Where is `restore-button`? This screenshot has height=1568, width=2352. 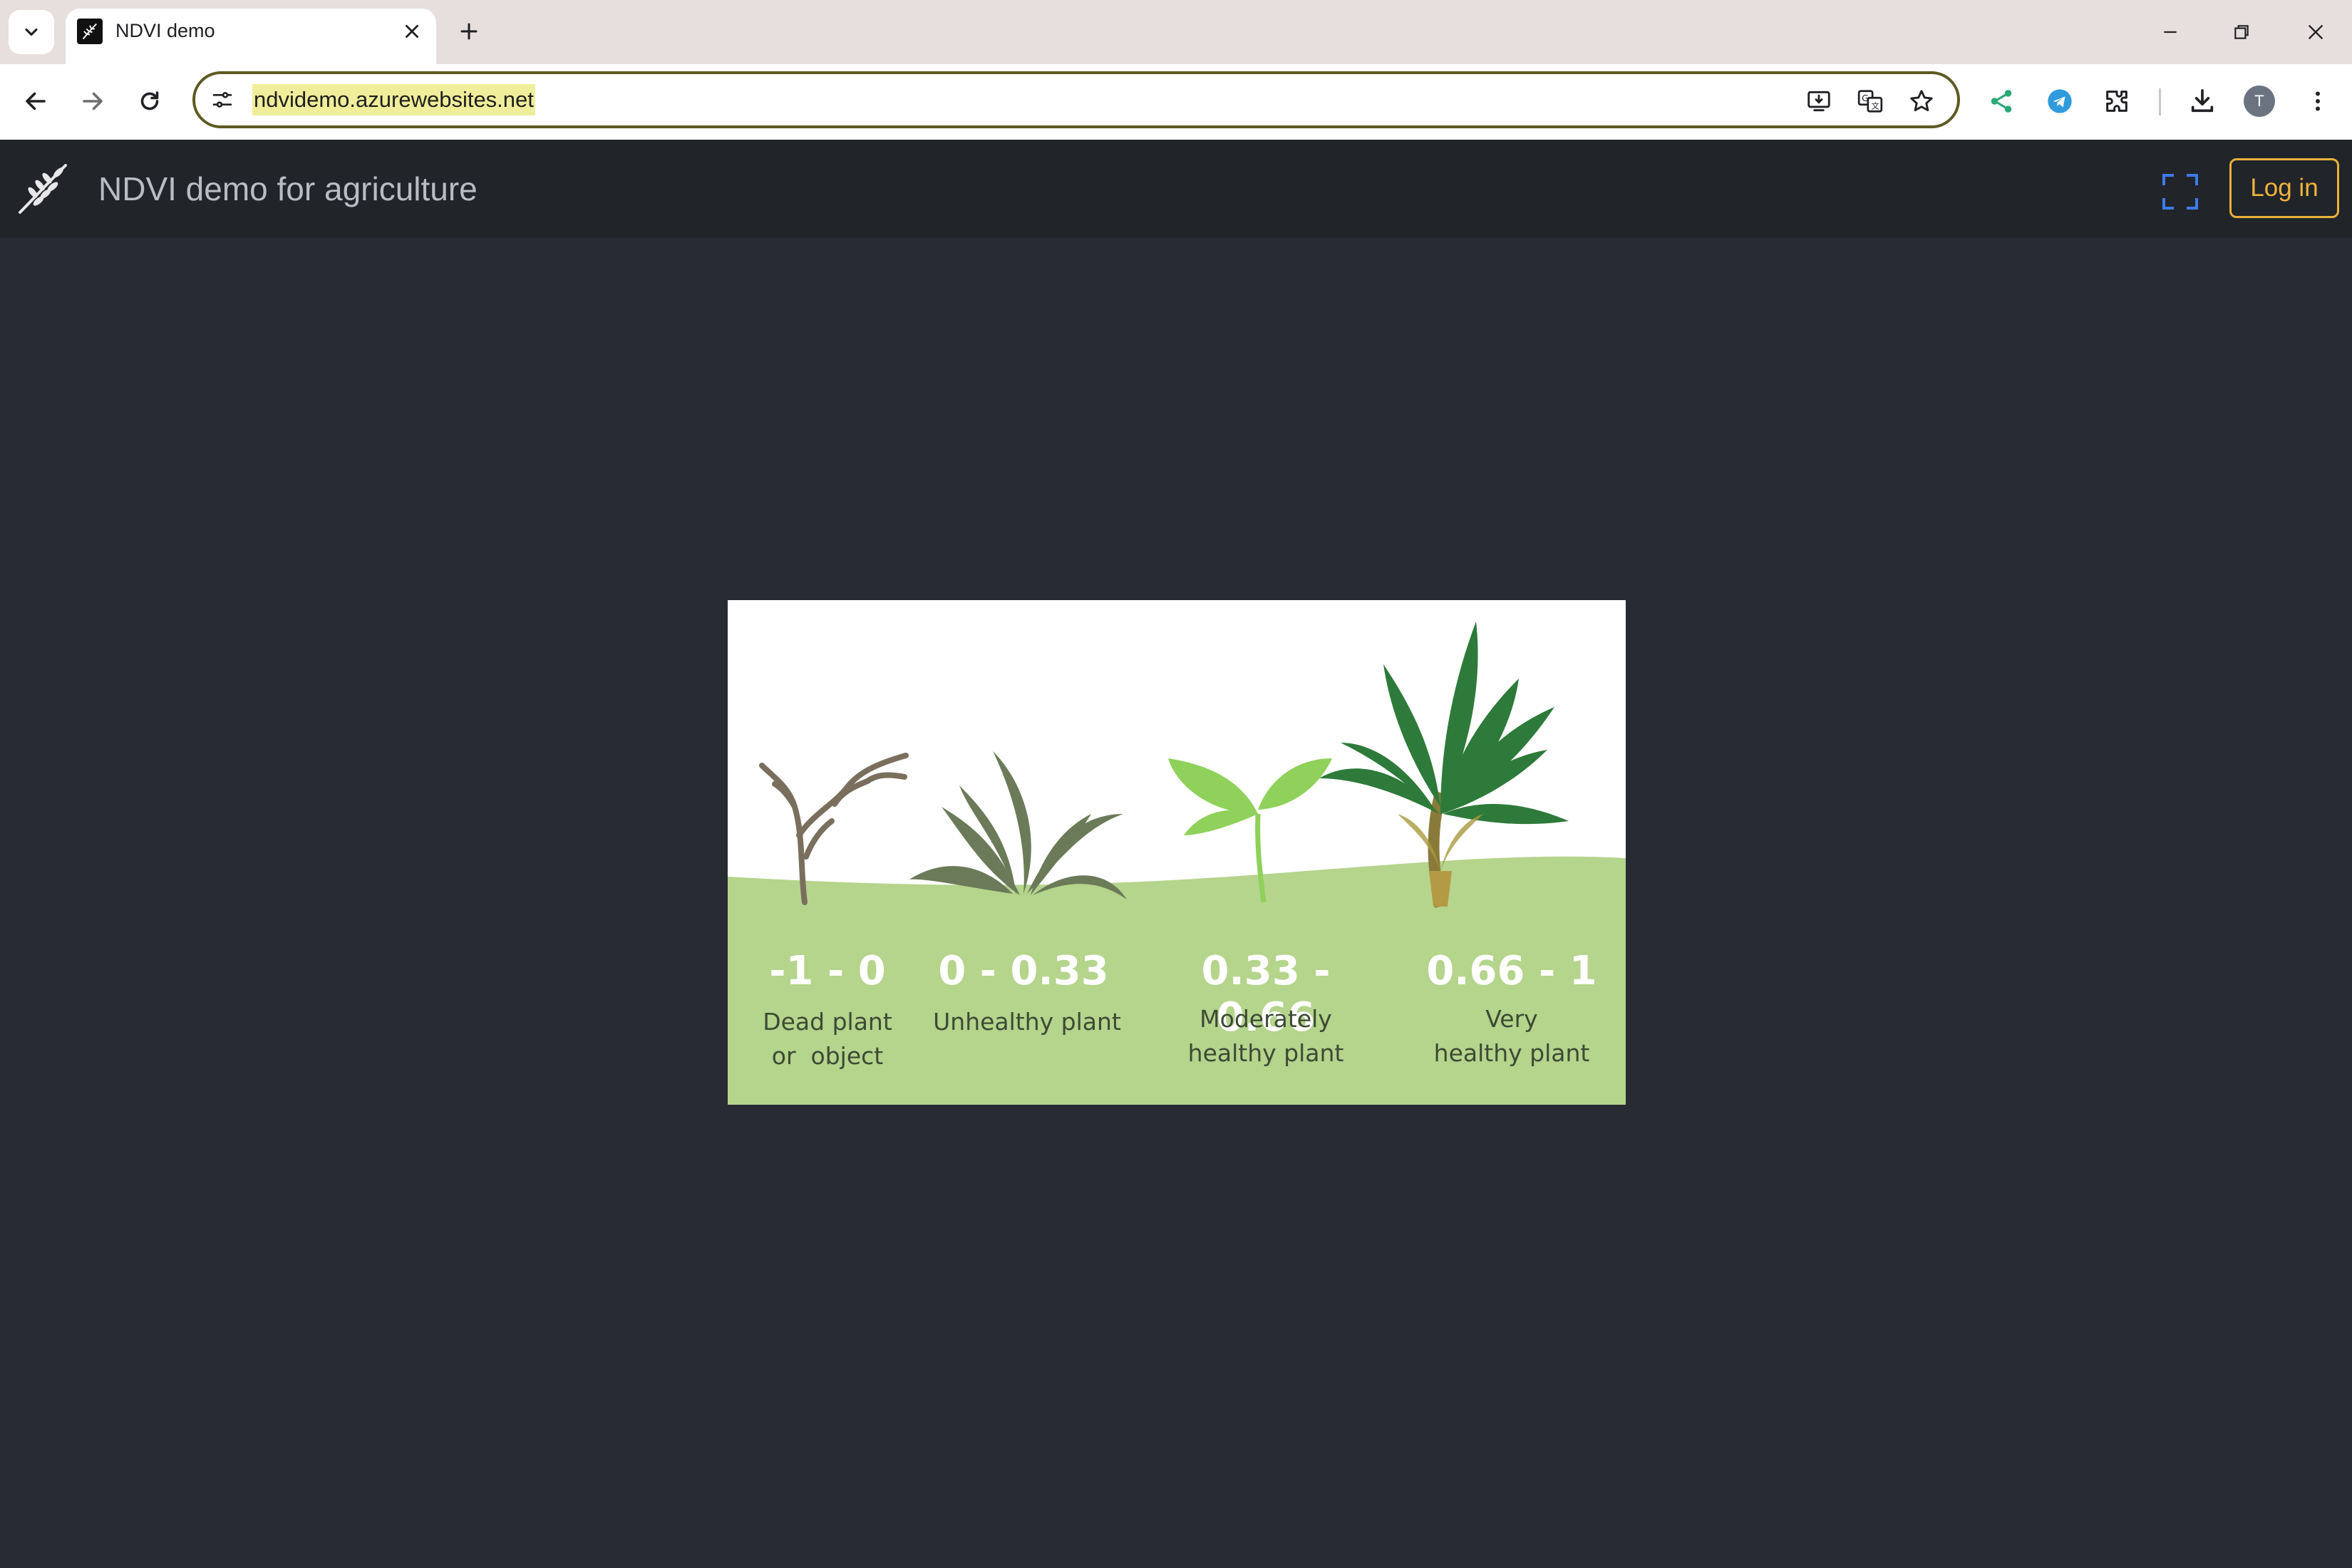
restore-button is located at coordinates (2241, 32).